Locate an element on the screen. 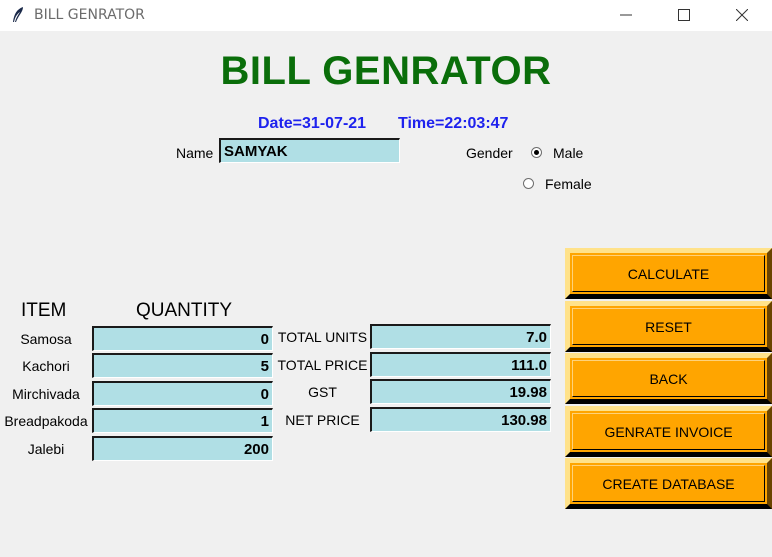 This screenshot has height=557, width=772. generate-invoice-button-label: GENRATE INVOICE is located at coordinates (668, 431).